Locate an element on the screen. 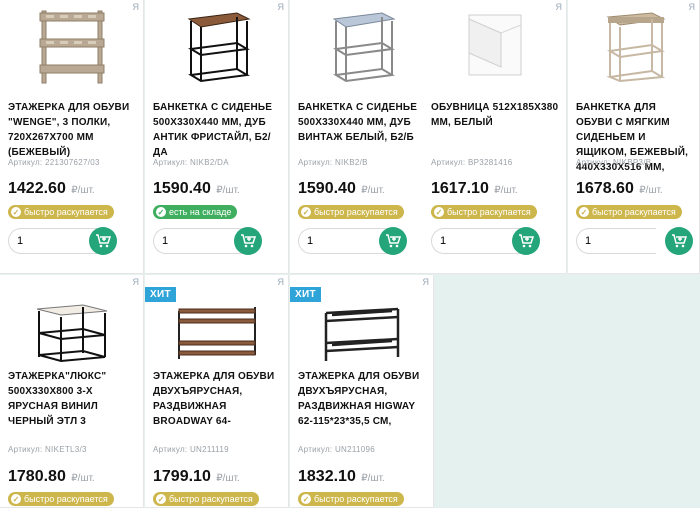 The image size is (700, 508). bench-vintage-white-image is located at coordinates (364, 47).